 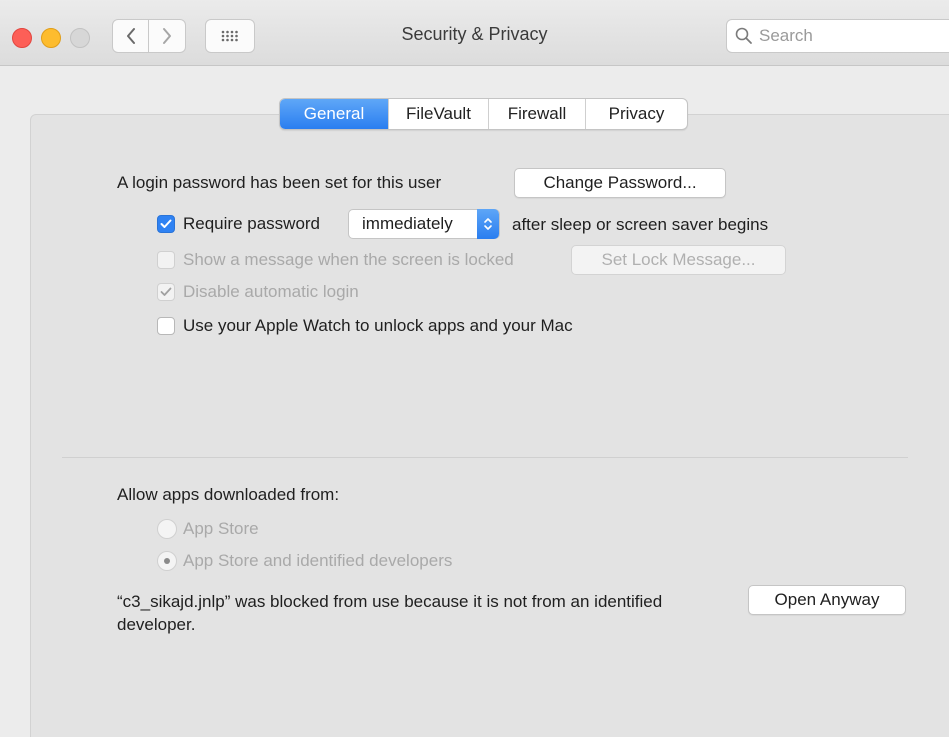 I want to click on disable-auto-login-row: Disable automatic login, so click(x=258, y=292).